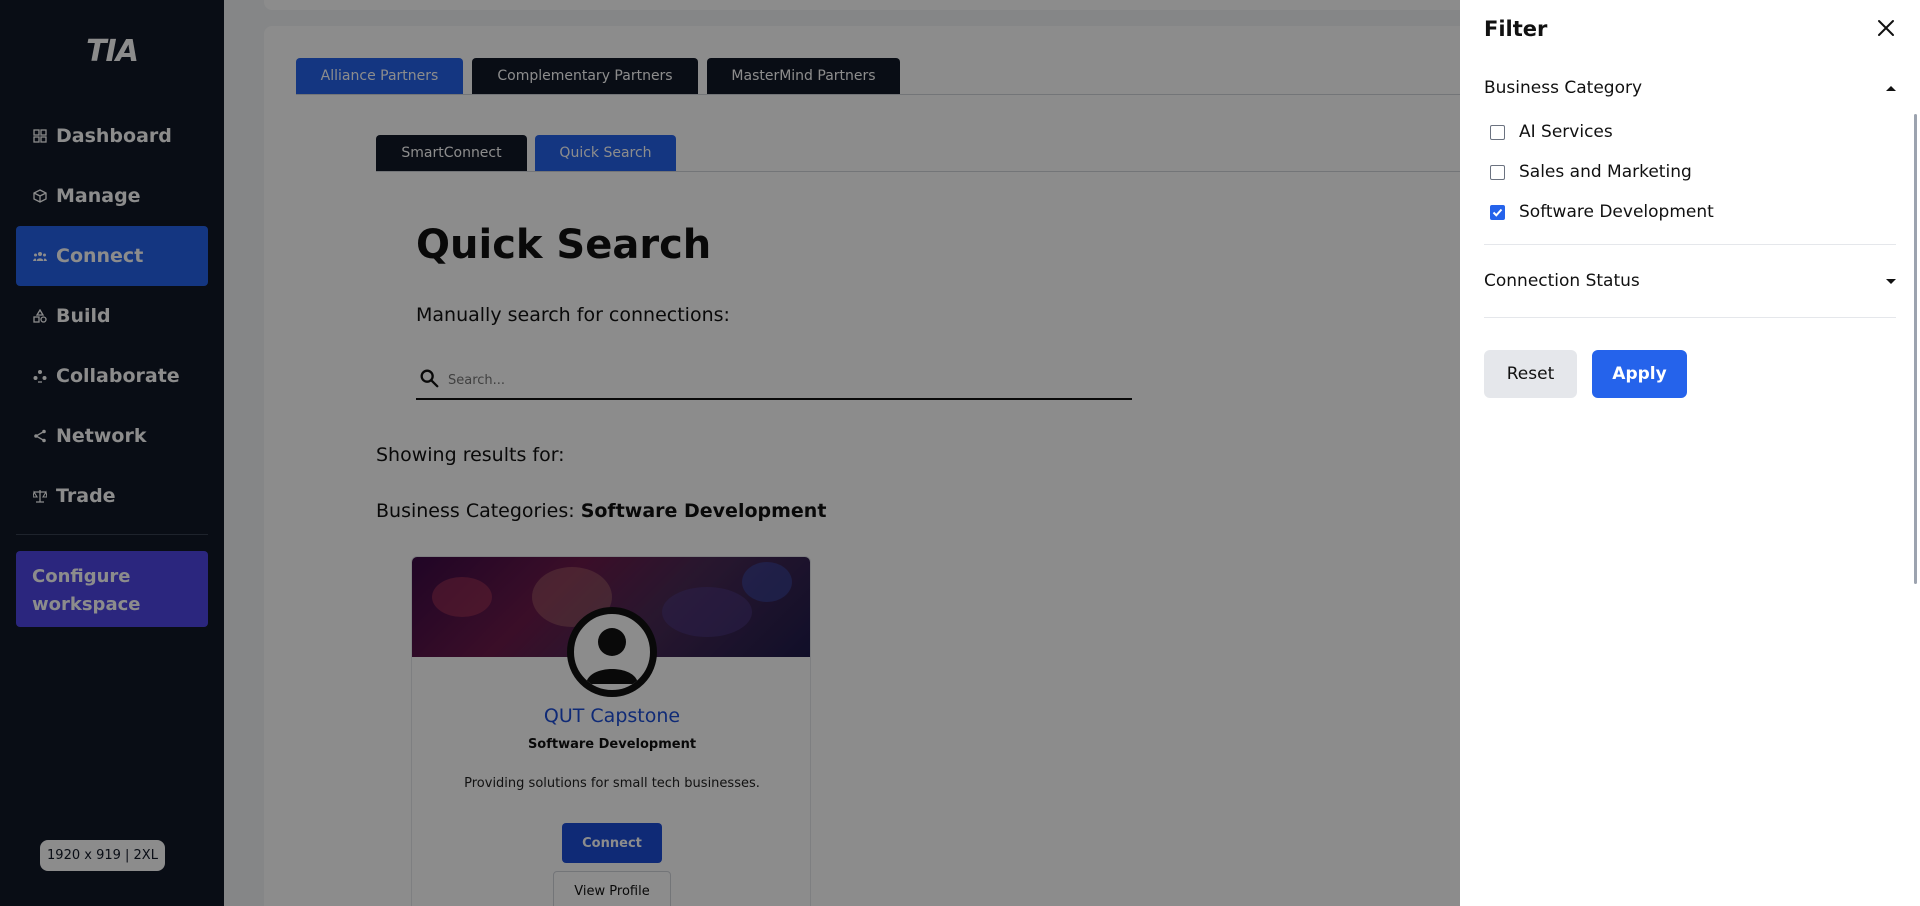  Describe the element at coordinates (1516, 29) in the screenshot. I see `filter-title: Filter` at that location.